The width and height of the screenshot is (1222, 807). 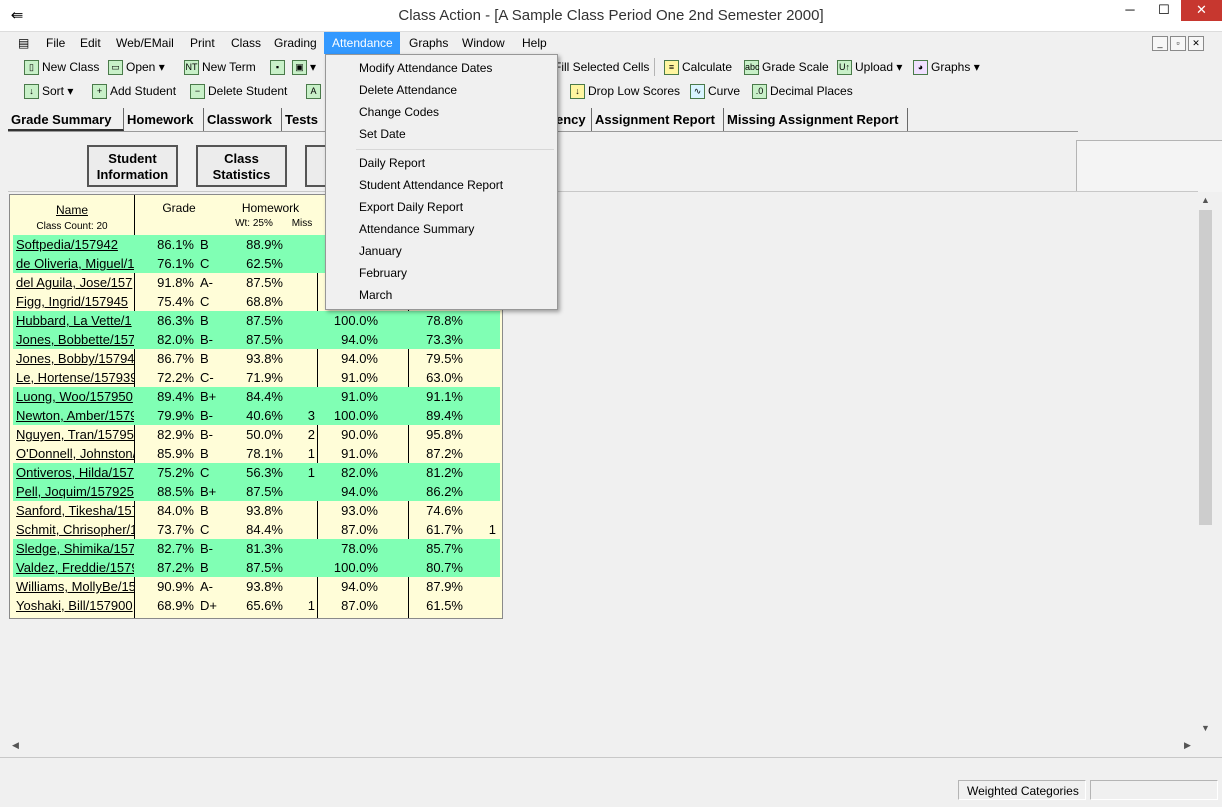 I want to click on cell-c6: 61.7%, so click(x=433, y=529).